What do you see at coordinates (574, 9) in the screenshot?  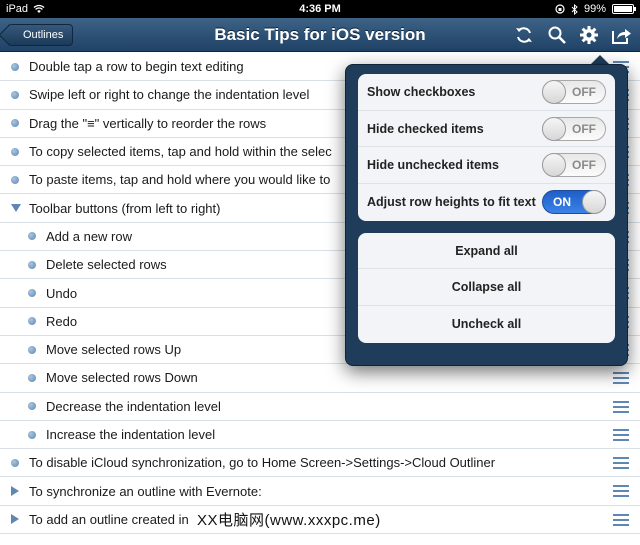 I see `bluetooth-icon` at bounding box center [574, 9].